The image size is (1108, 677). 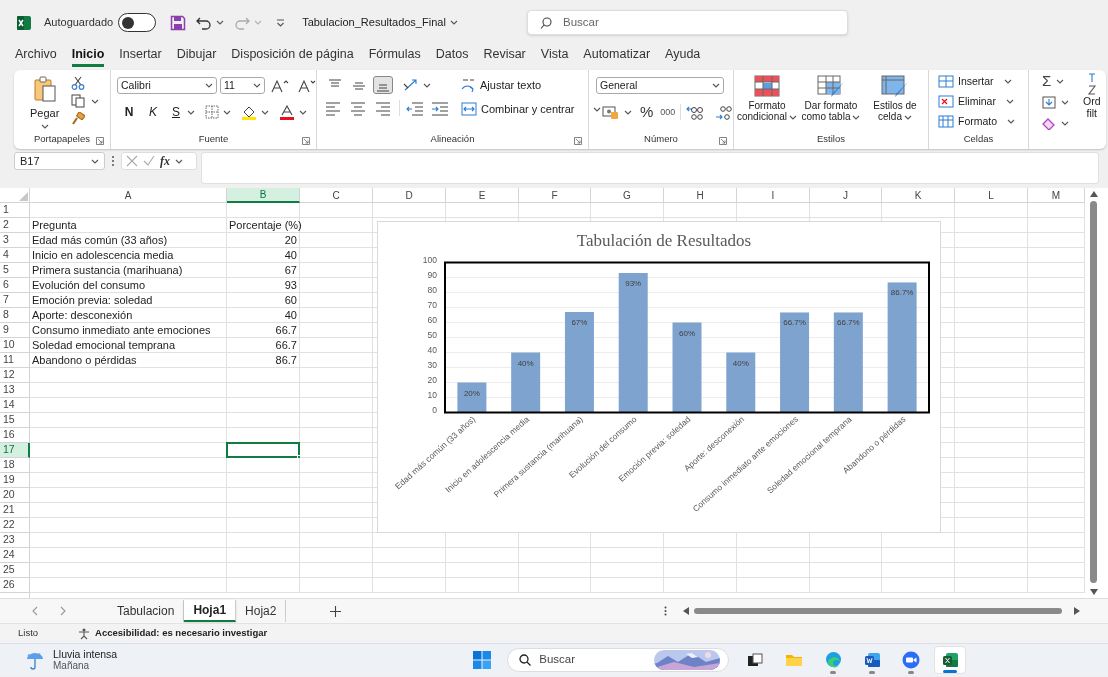 I want to click on font-name-dropdown: Calibri, so click(x=167, y=85).